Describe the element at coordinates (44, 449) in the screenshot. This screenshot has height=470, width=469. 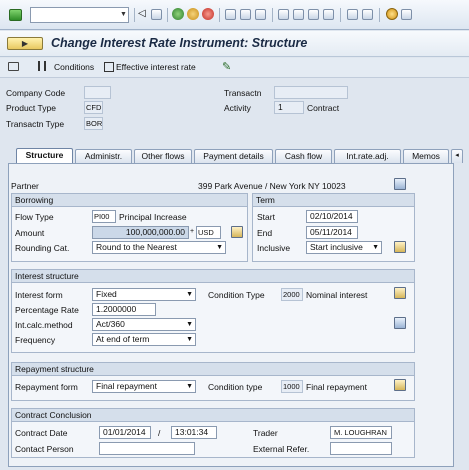
I see `contact-person-label: Contact Person` at that location.